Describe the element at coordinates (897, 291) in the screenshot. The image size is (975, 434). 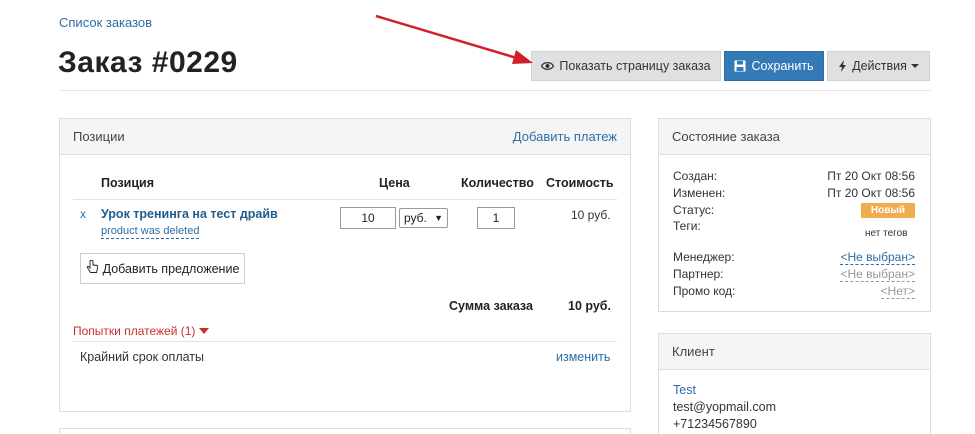
I see `promo-code-link: <Нет>` at that location.